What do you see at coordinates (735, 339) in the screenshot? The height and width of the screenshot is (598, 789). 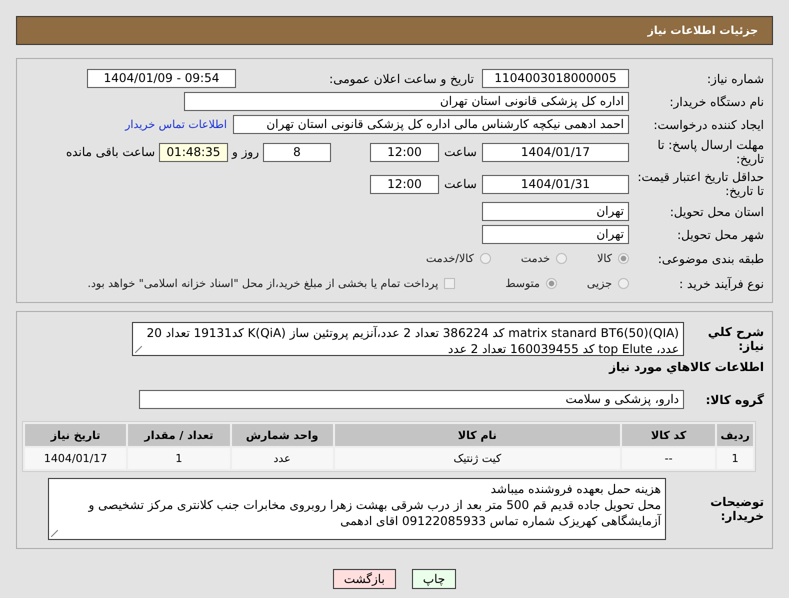 I see `field-label: شرح کلي نیاز:` at bounding box center [735, 339].